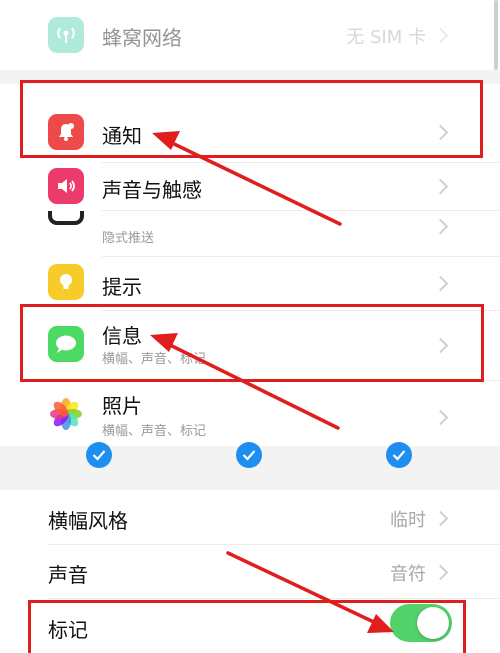 The height and width of the screenshot is (653, 500). What do you see at coordinates (250, 186) in the screenshot?
I see `sounds-row: 声音与触感` at bounding box center [250, 186].